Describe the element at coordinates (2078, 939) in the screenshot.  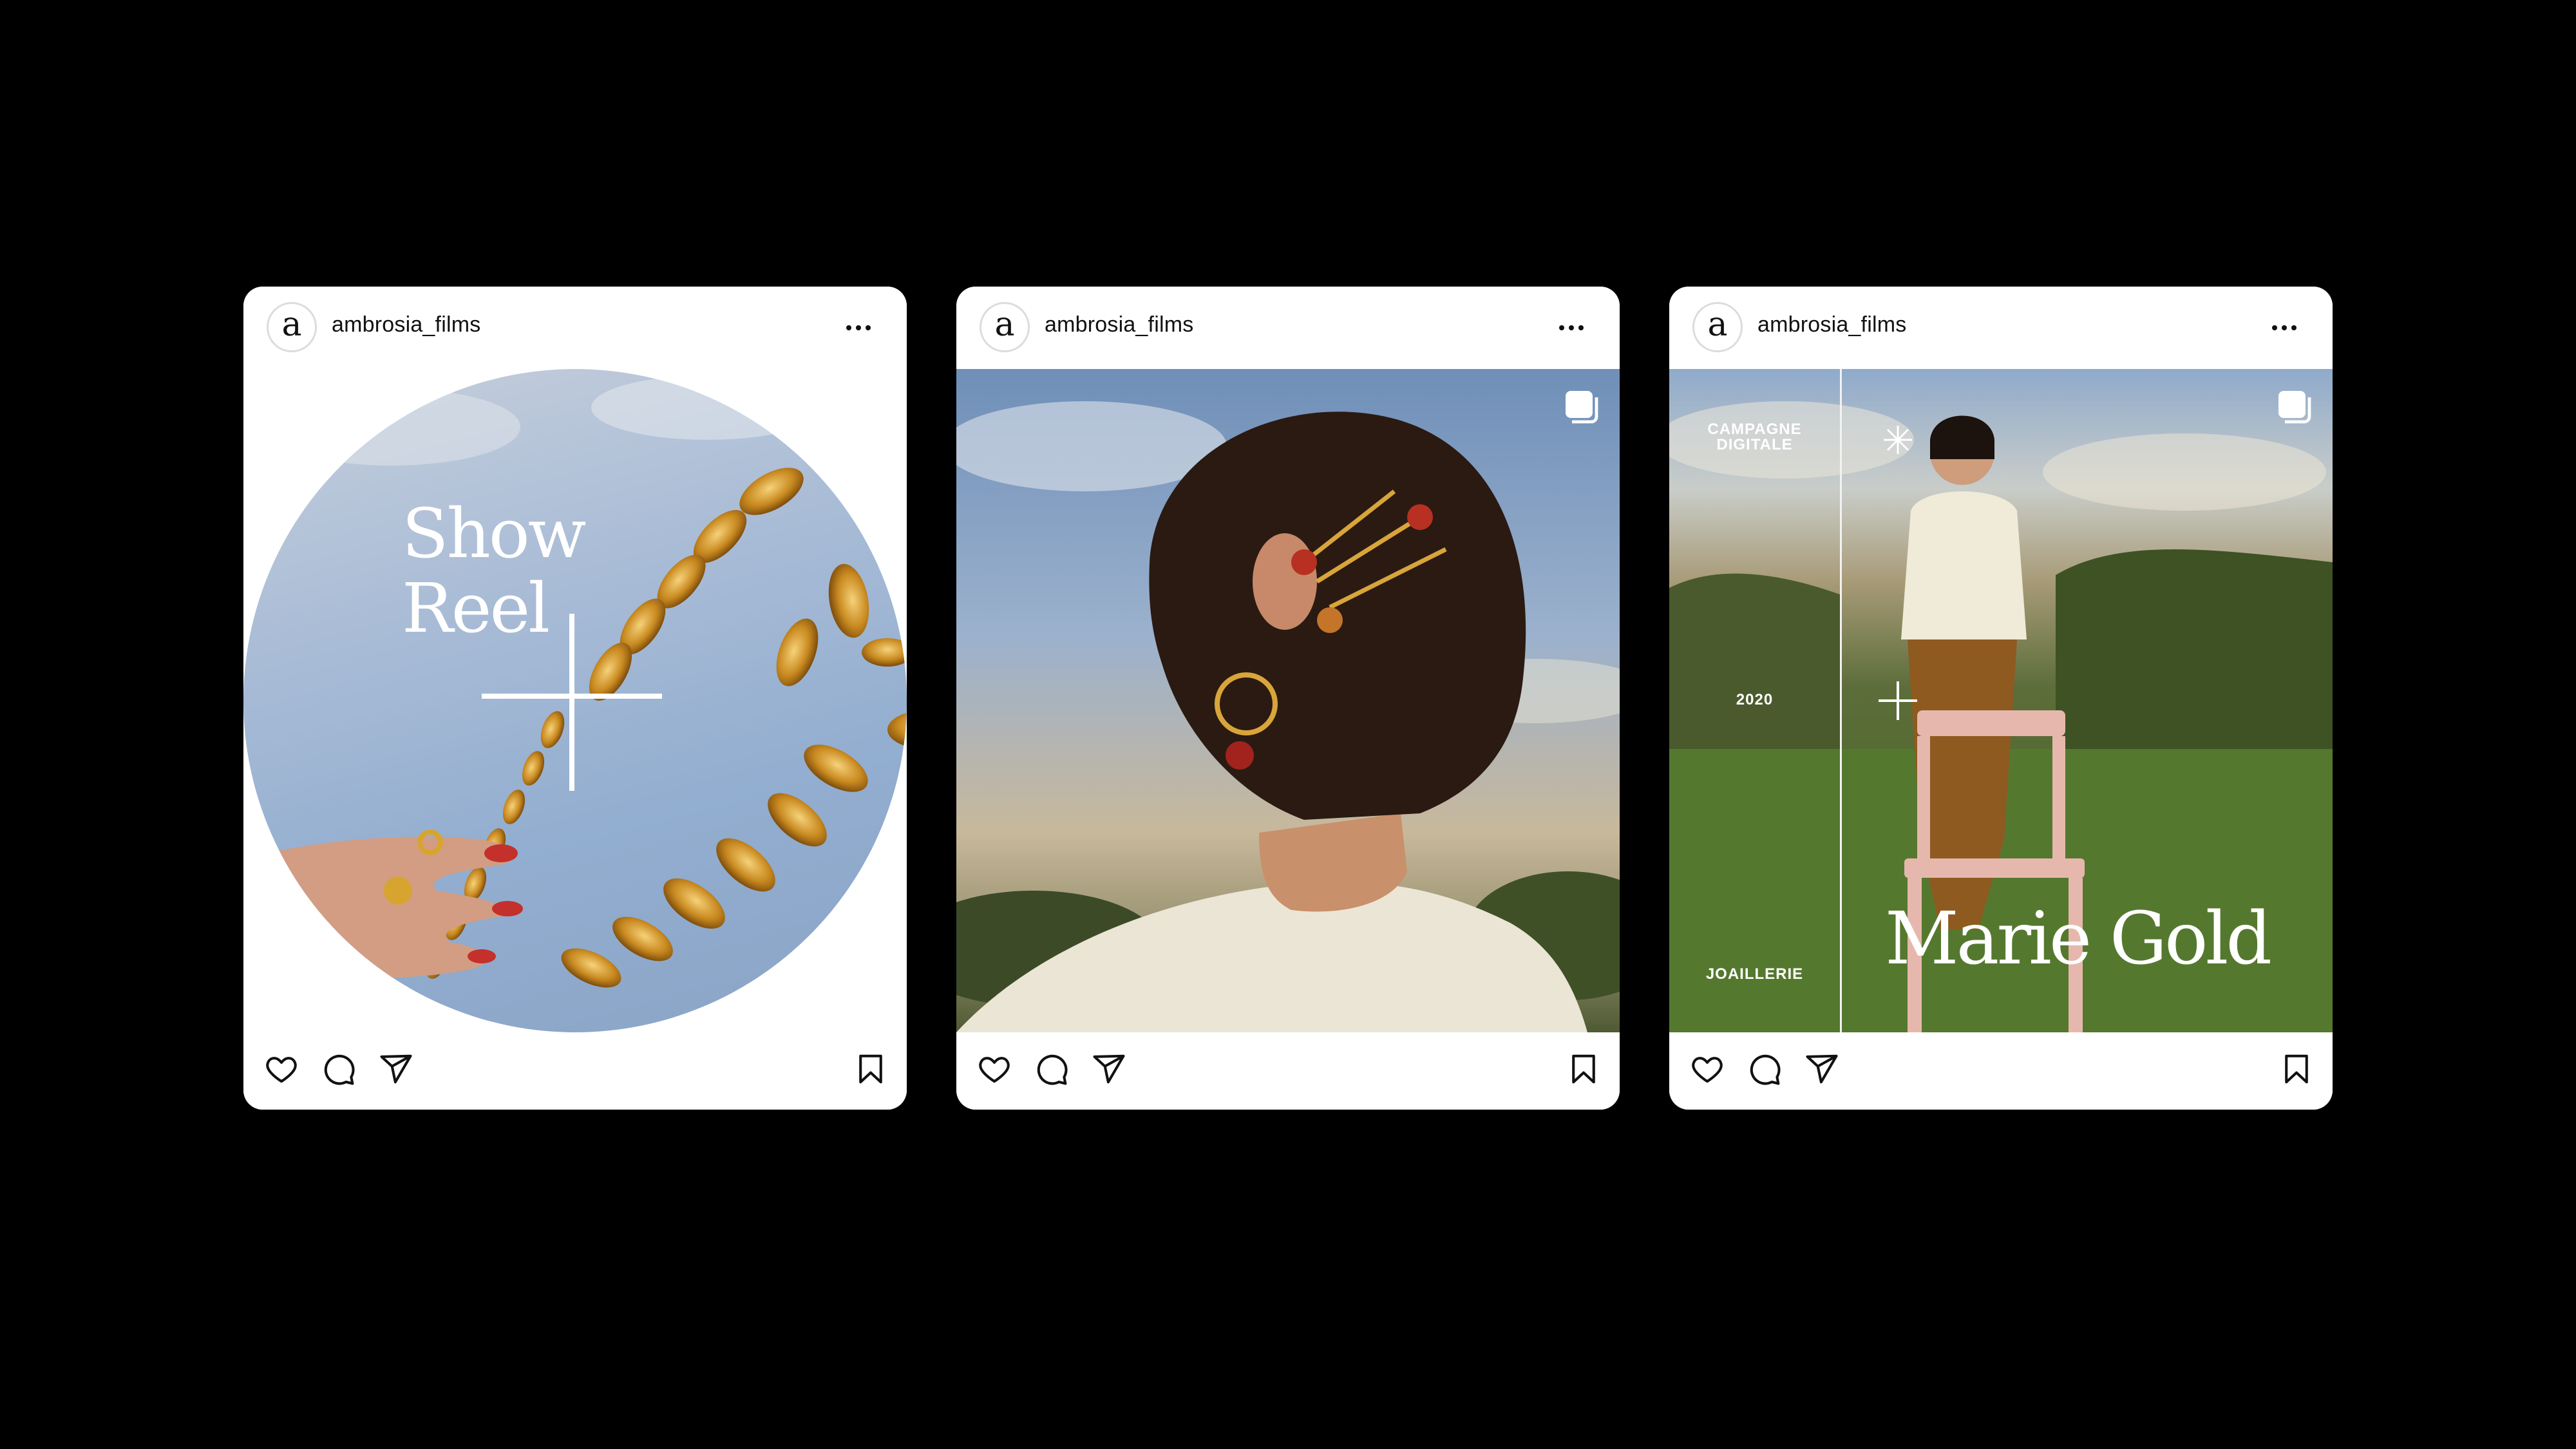
I see `campaign-title: Marie Gold` at that location.